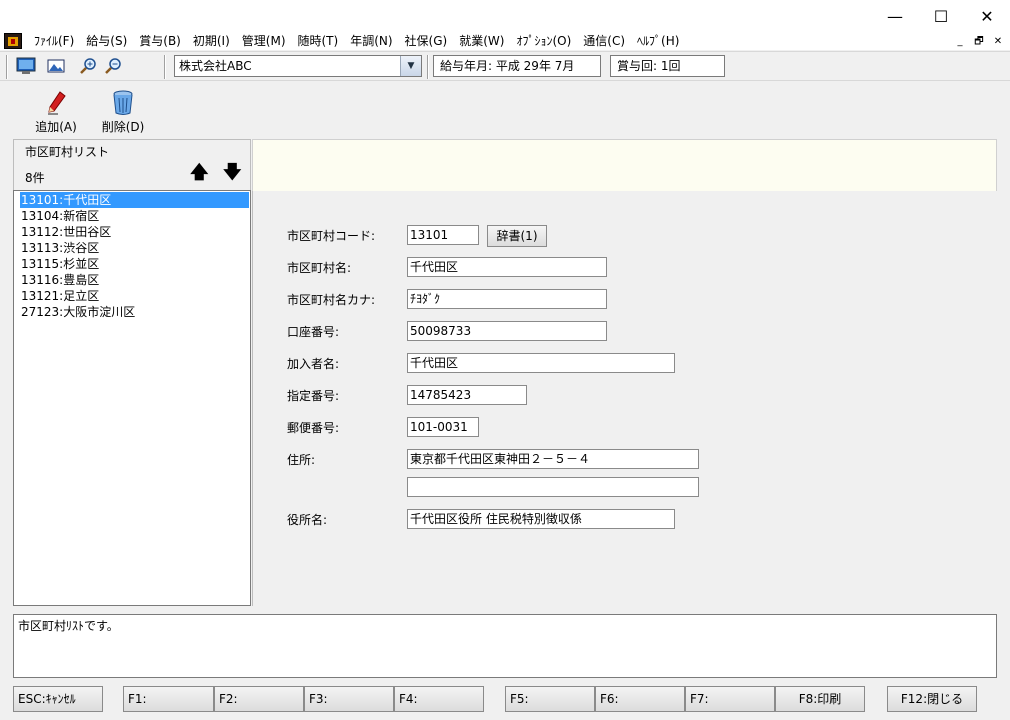  Describe the element at coordinates (56, 127) in the screenshot. I see `add-button-label: 追加(A)` at that location.